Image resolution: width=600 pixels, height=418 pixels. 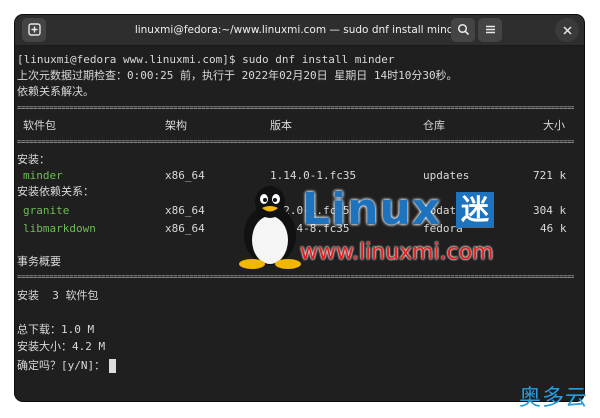 I want to click on search-button, so click(x=463, y=30).